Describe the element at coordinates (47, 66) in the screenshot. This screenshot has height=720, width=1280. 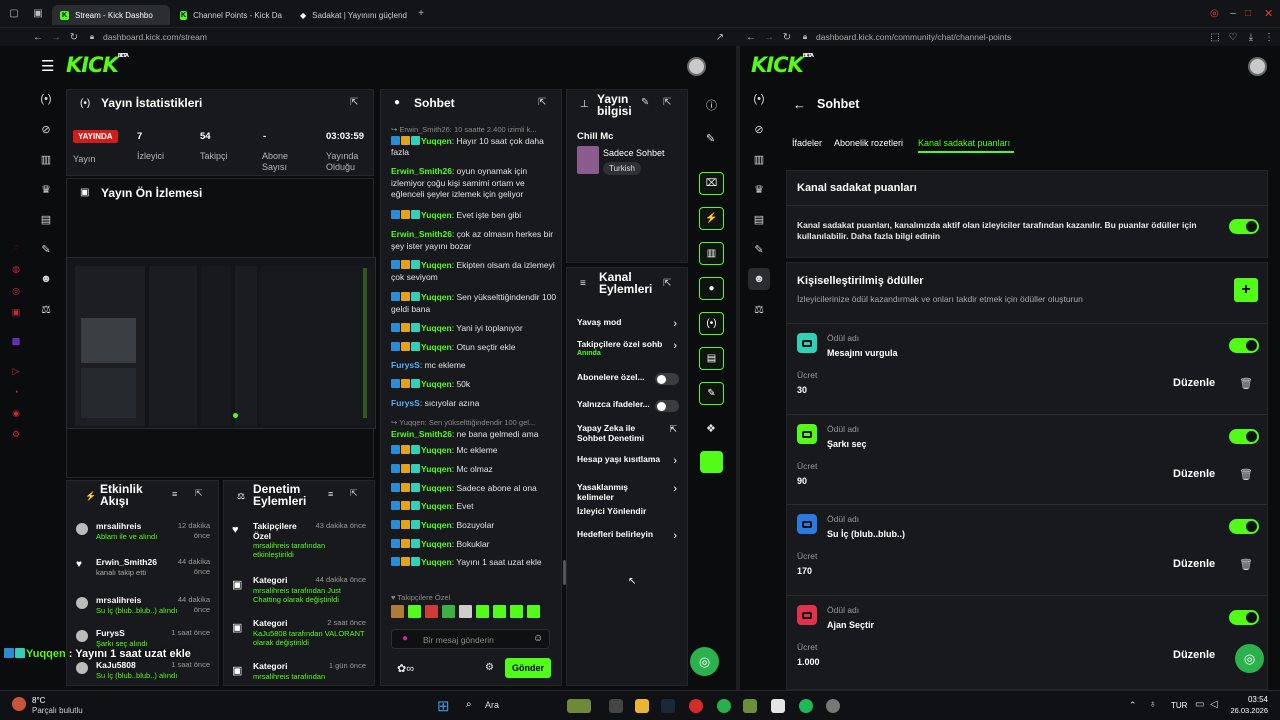
I see `hamburger-menu-icon: ☰` at that location.